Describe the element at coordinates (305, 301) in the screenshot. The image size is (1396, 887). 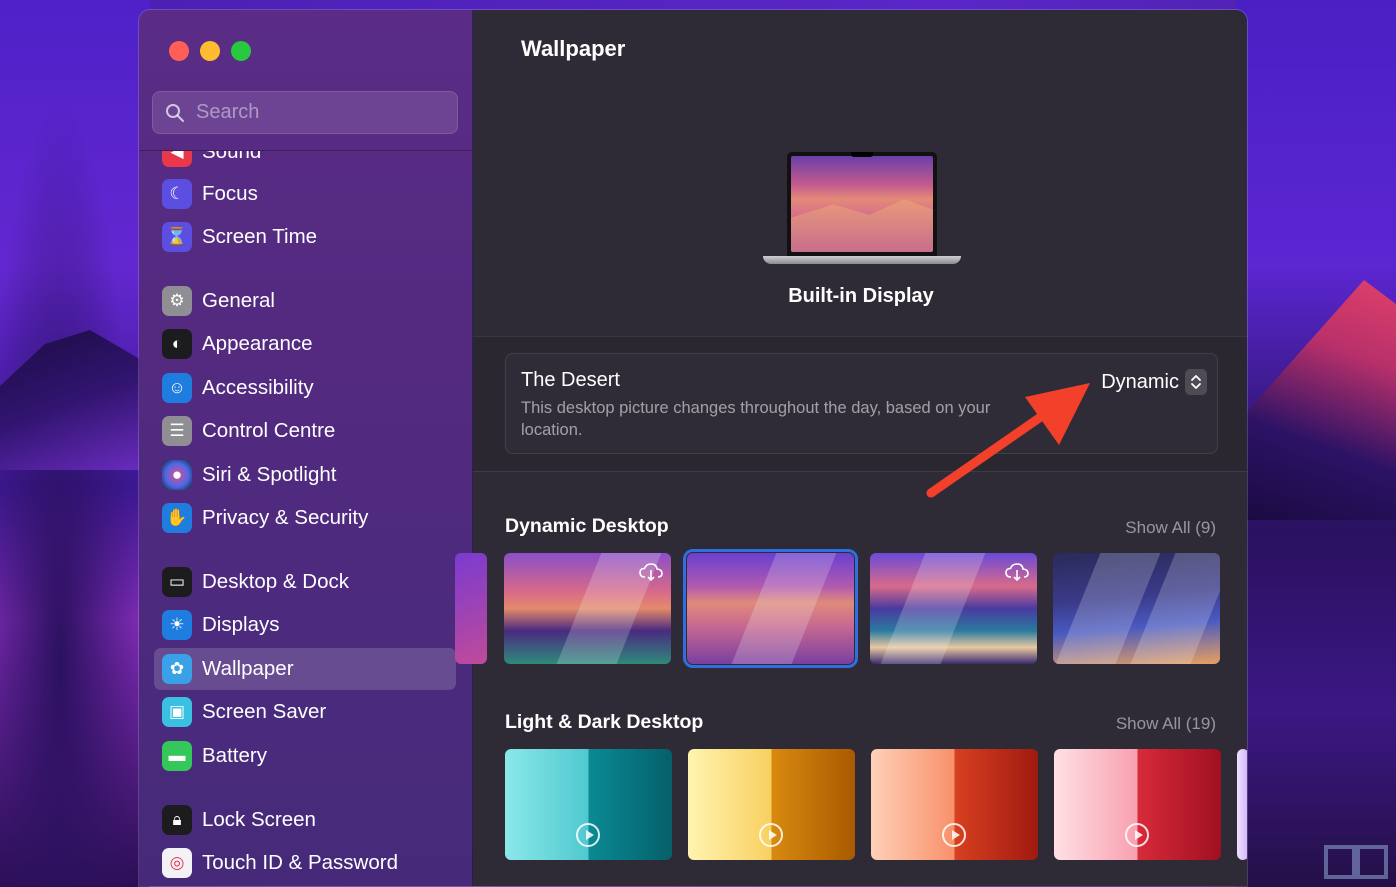
I see `sidebar-item-general: ⚙ General` at that location.